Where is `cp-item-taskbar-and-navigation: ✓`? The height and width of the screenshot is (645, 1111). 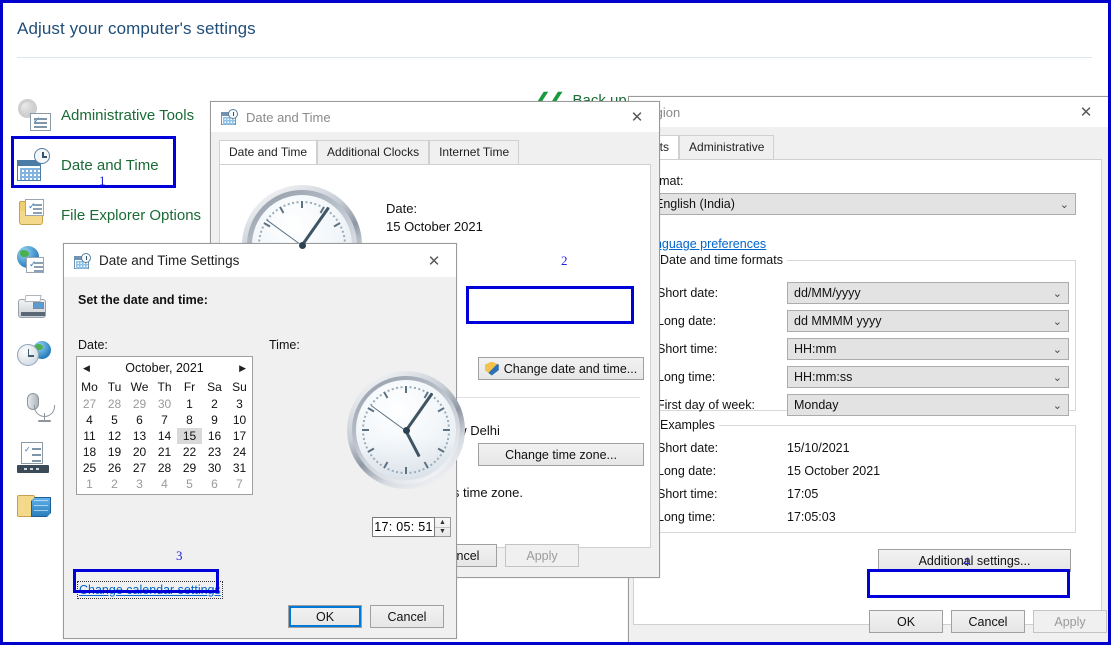 cp-item-taskbar-and-navigation: ✓ is located at coordinates (34, 457).